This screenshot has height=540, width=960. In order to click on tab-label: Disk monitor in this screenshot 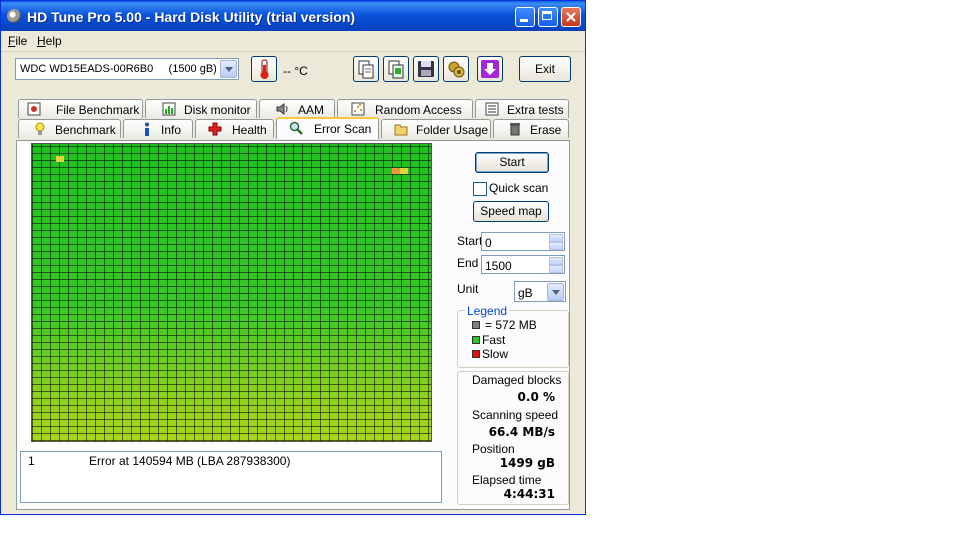, I will do `click(217, 110)`.